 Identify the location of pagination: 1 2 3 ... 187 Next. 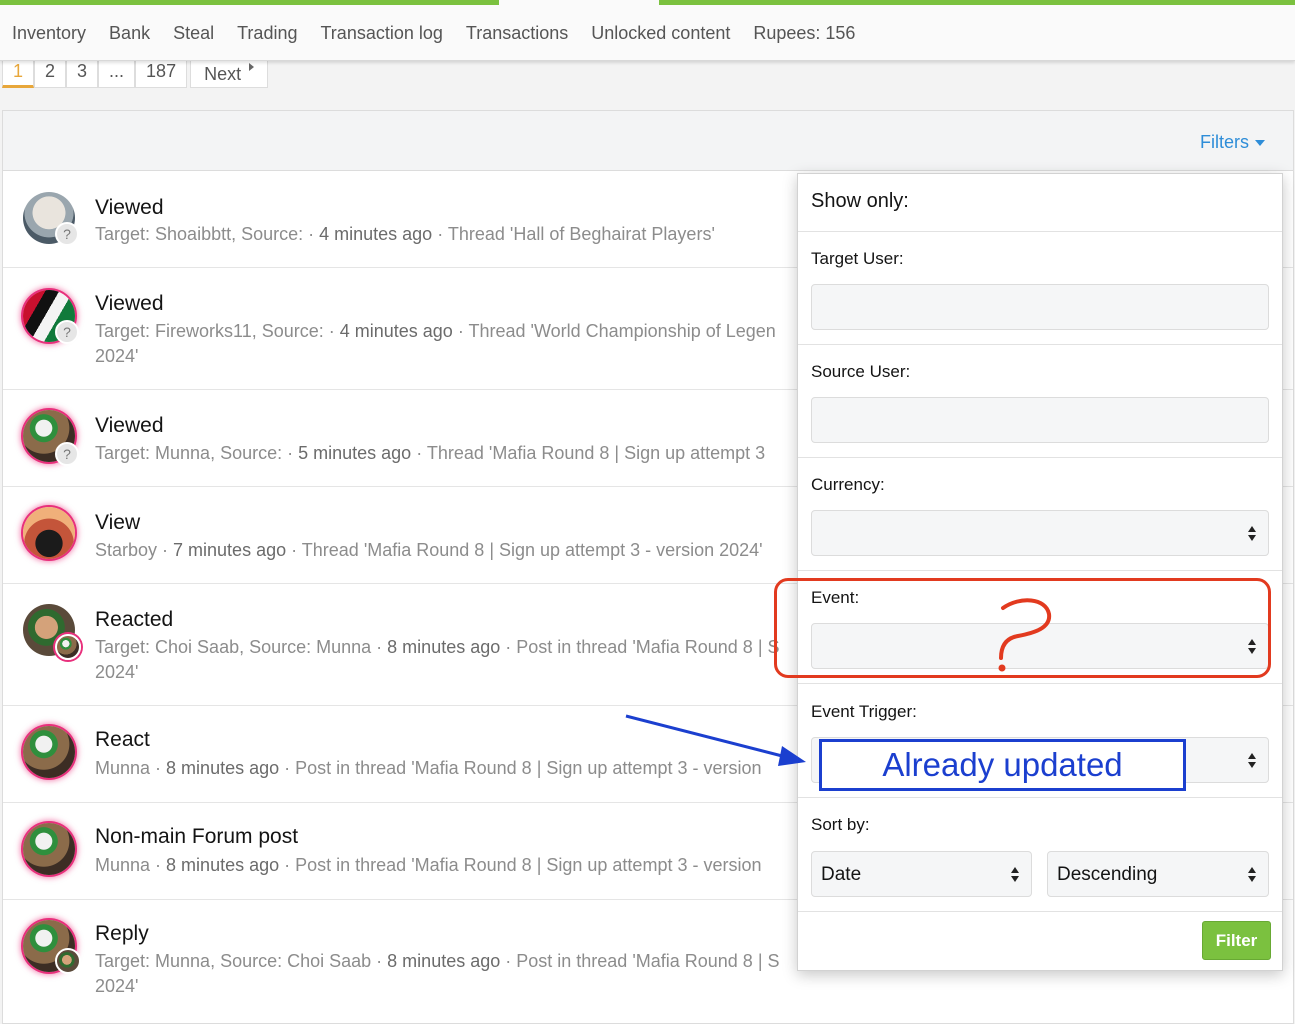
(135, 75).